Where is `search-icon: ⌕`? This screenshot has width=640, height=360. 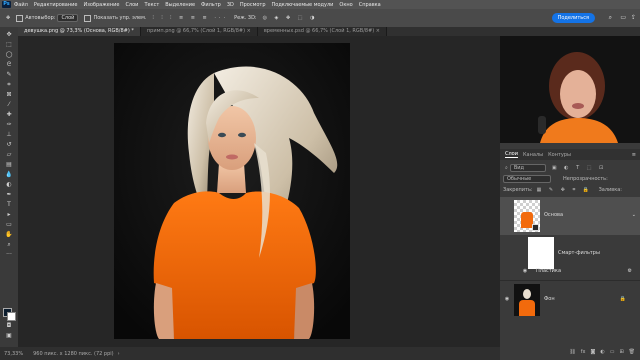
search-icon: ⌕ is located at coordinates (610, 18).